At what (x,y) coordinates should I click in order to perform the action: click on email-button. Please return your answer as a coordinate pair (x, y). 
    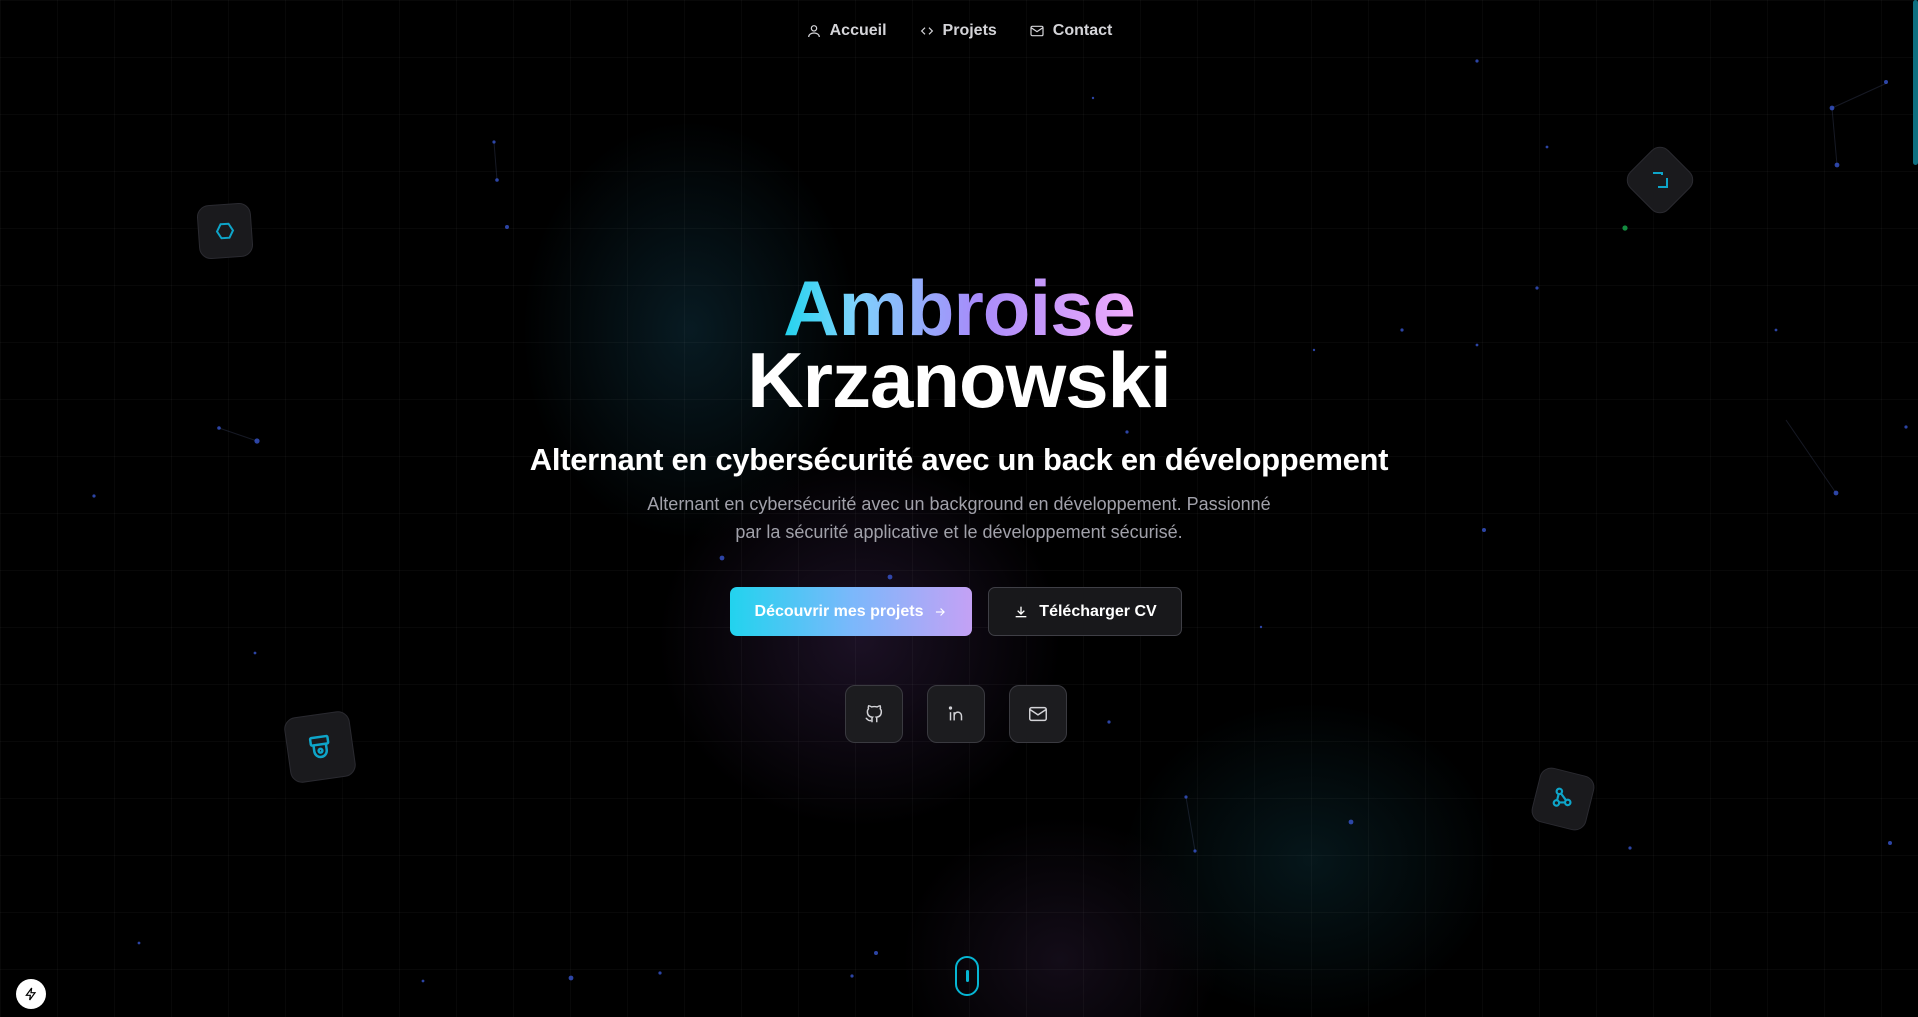
    Looking at the image, I should click on (1038, 714).